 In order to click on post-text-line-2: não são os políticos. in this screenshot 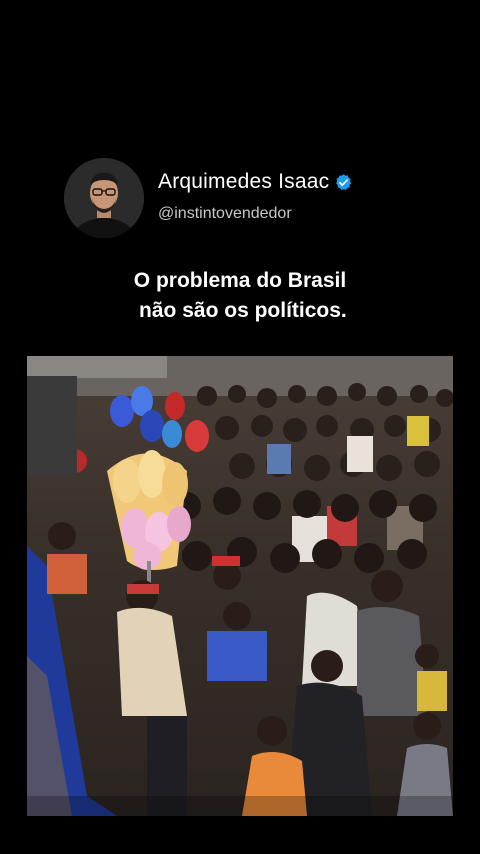, I will do `click(240, 310)`.